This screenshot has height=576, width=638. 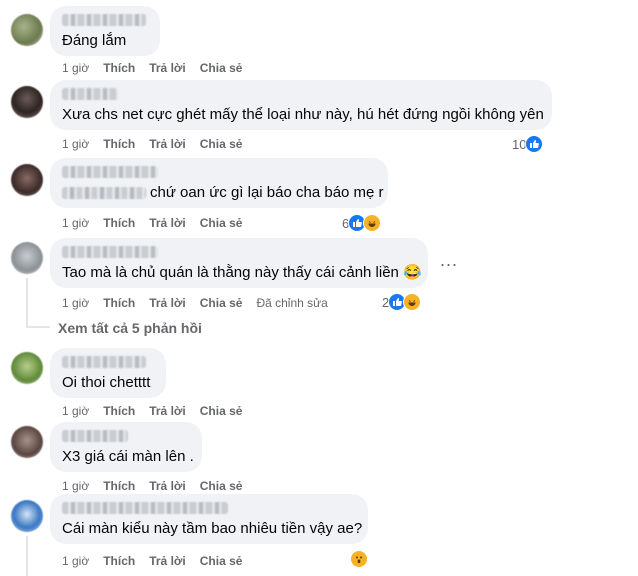 What do you see at coordinates (519, 144) in the screenshot?
I see `reaction-count: 10` at bounding box center [519, 144].